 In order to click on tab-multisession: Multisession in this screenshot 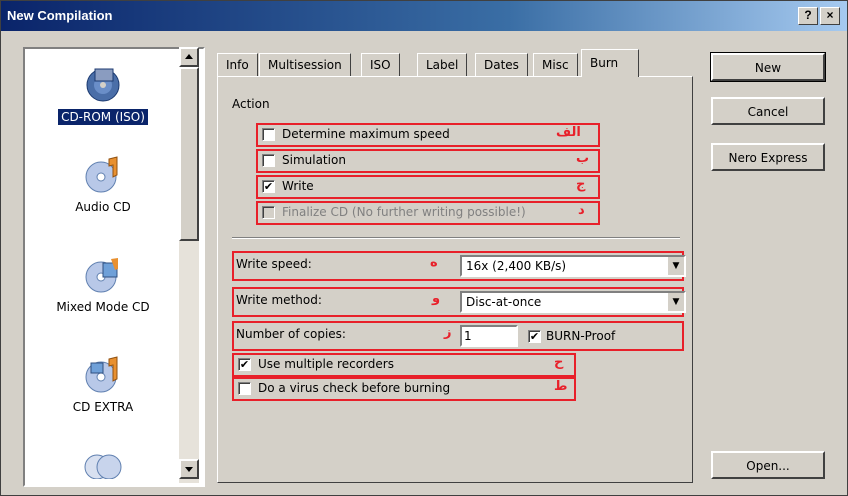, I will do `click(305, 65)`.